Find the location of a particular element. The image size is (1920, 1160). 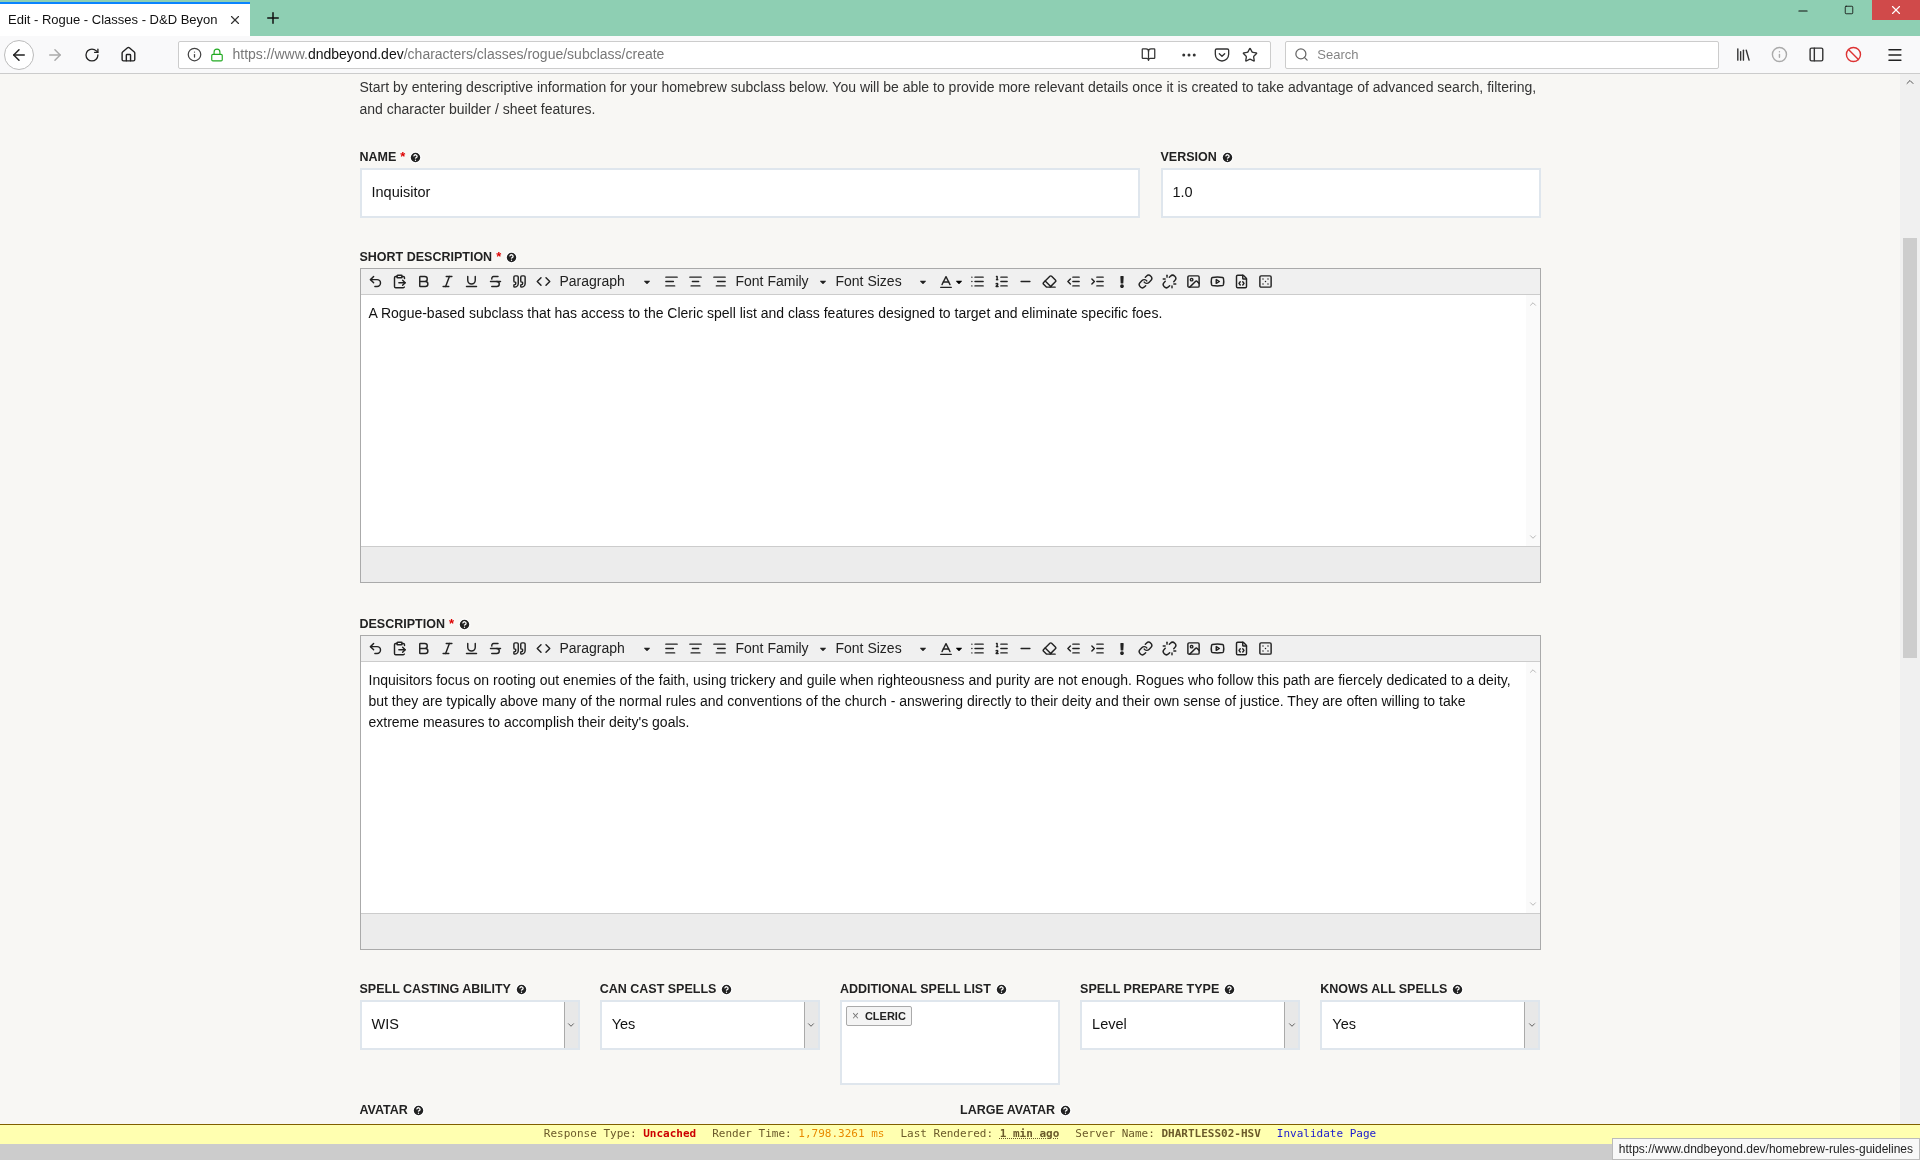

field-label: DESCRIPTION is located at coordinates (402, 624).